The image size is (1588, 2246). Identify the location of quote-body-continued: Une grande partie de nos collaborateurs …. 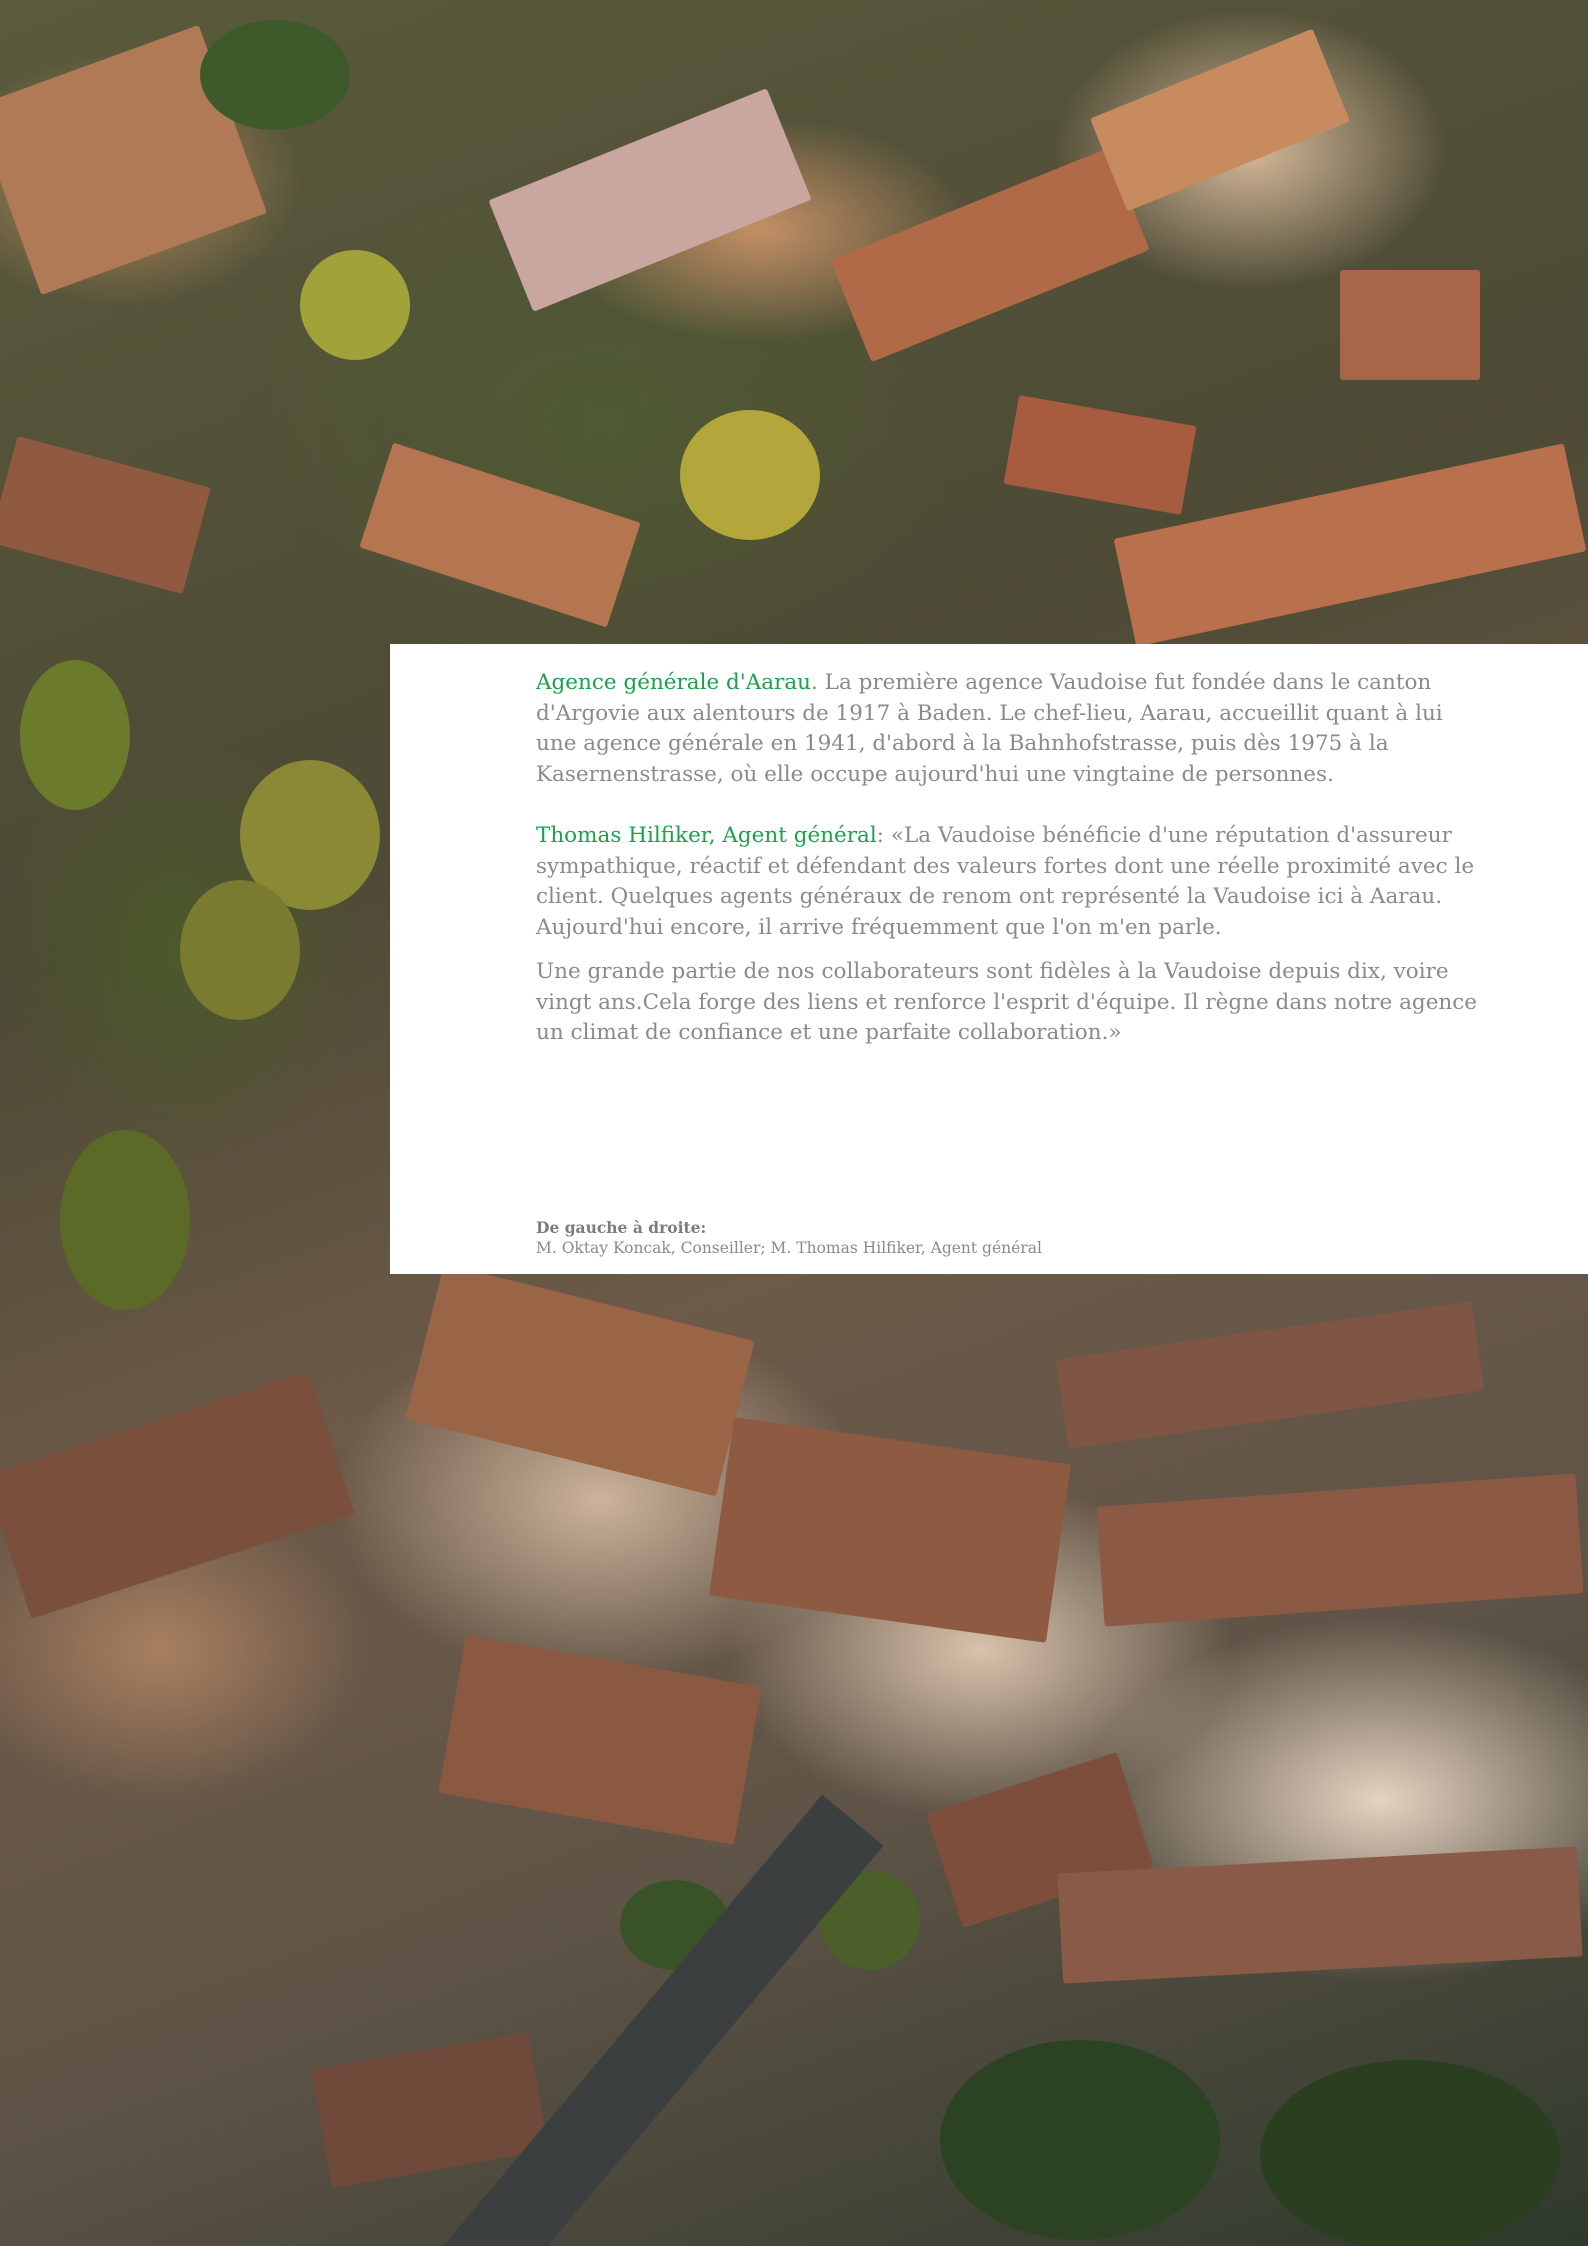
(1007, 1002).